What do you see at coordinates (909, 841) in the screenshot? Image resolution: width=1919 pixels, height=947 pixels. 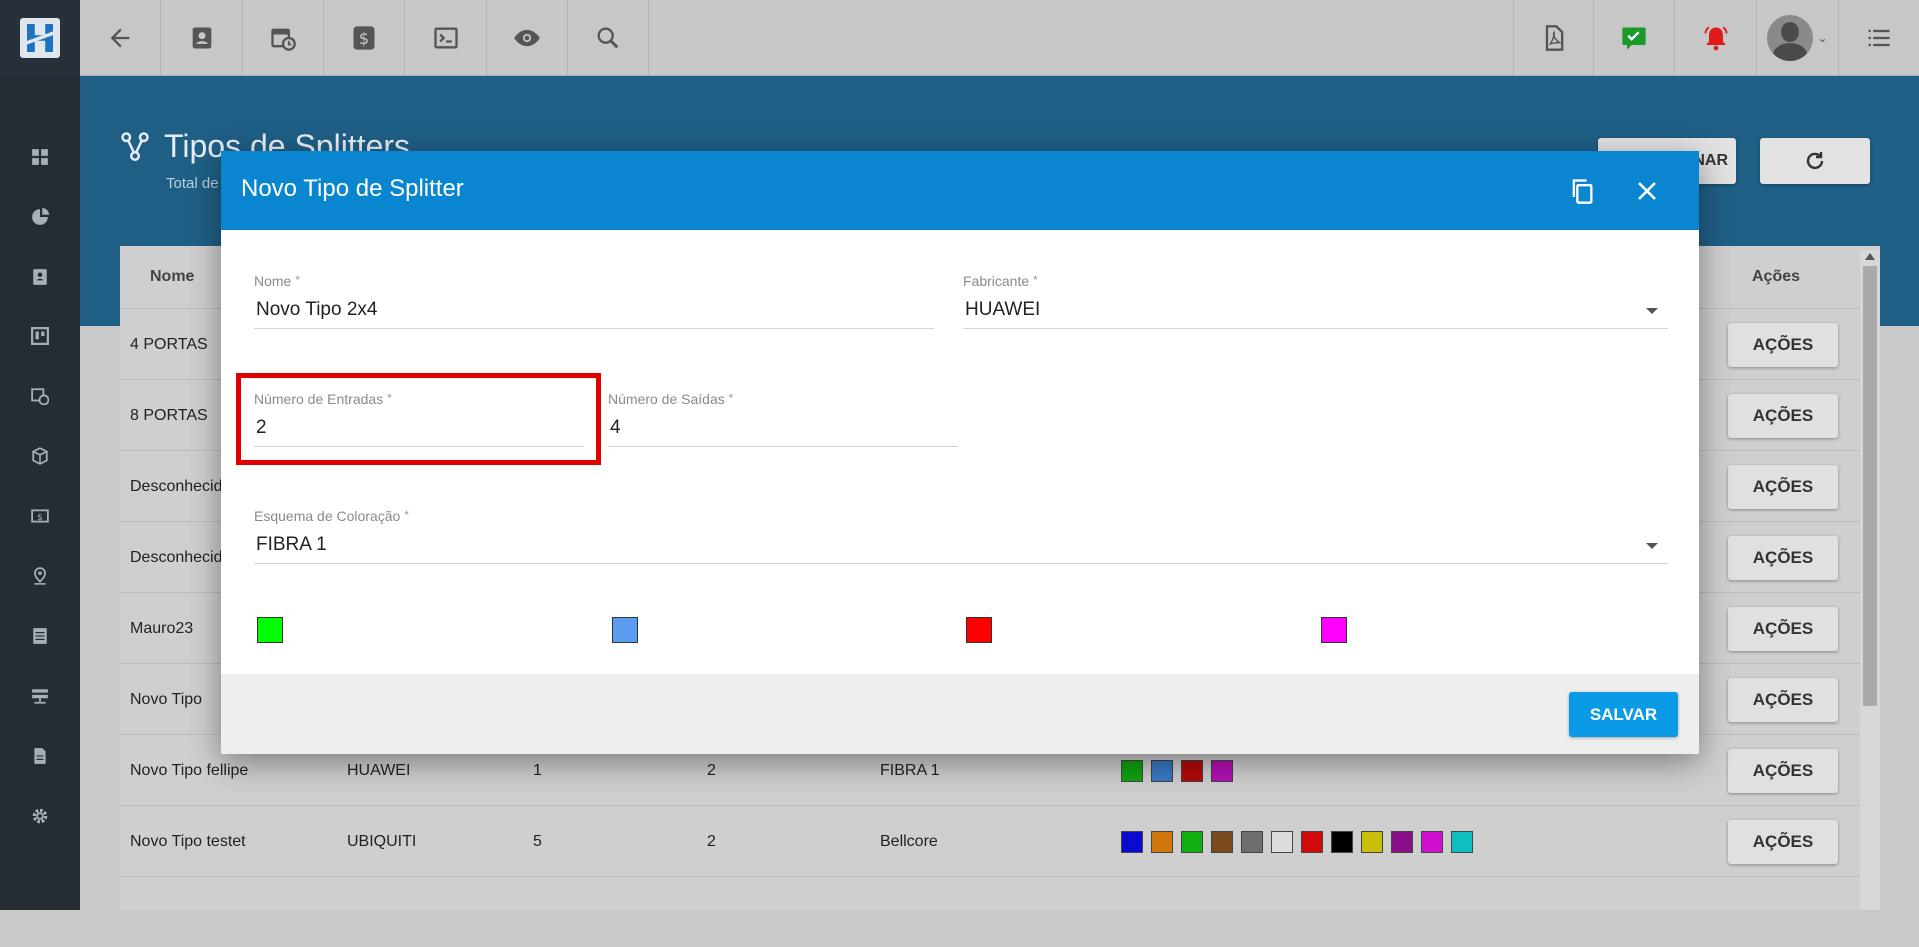 I see `row-scheme: Bellcore` at bounding box center [909, 841].